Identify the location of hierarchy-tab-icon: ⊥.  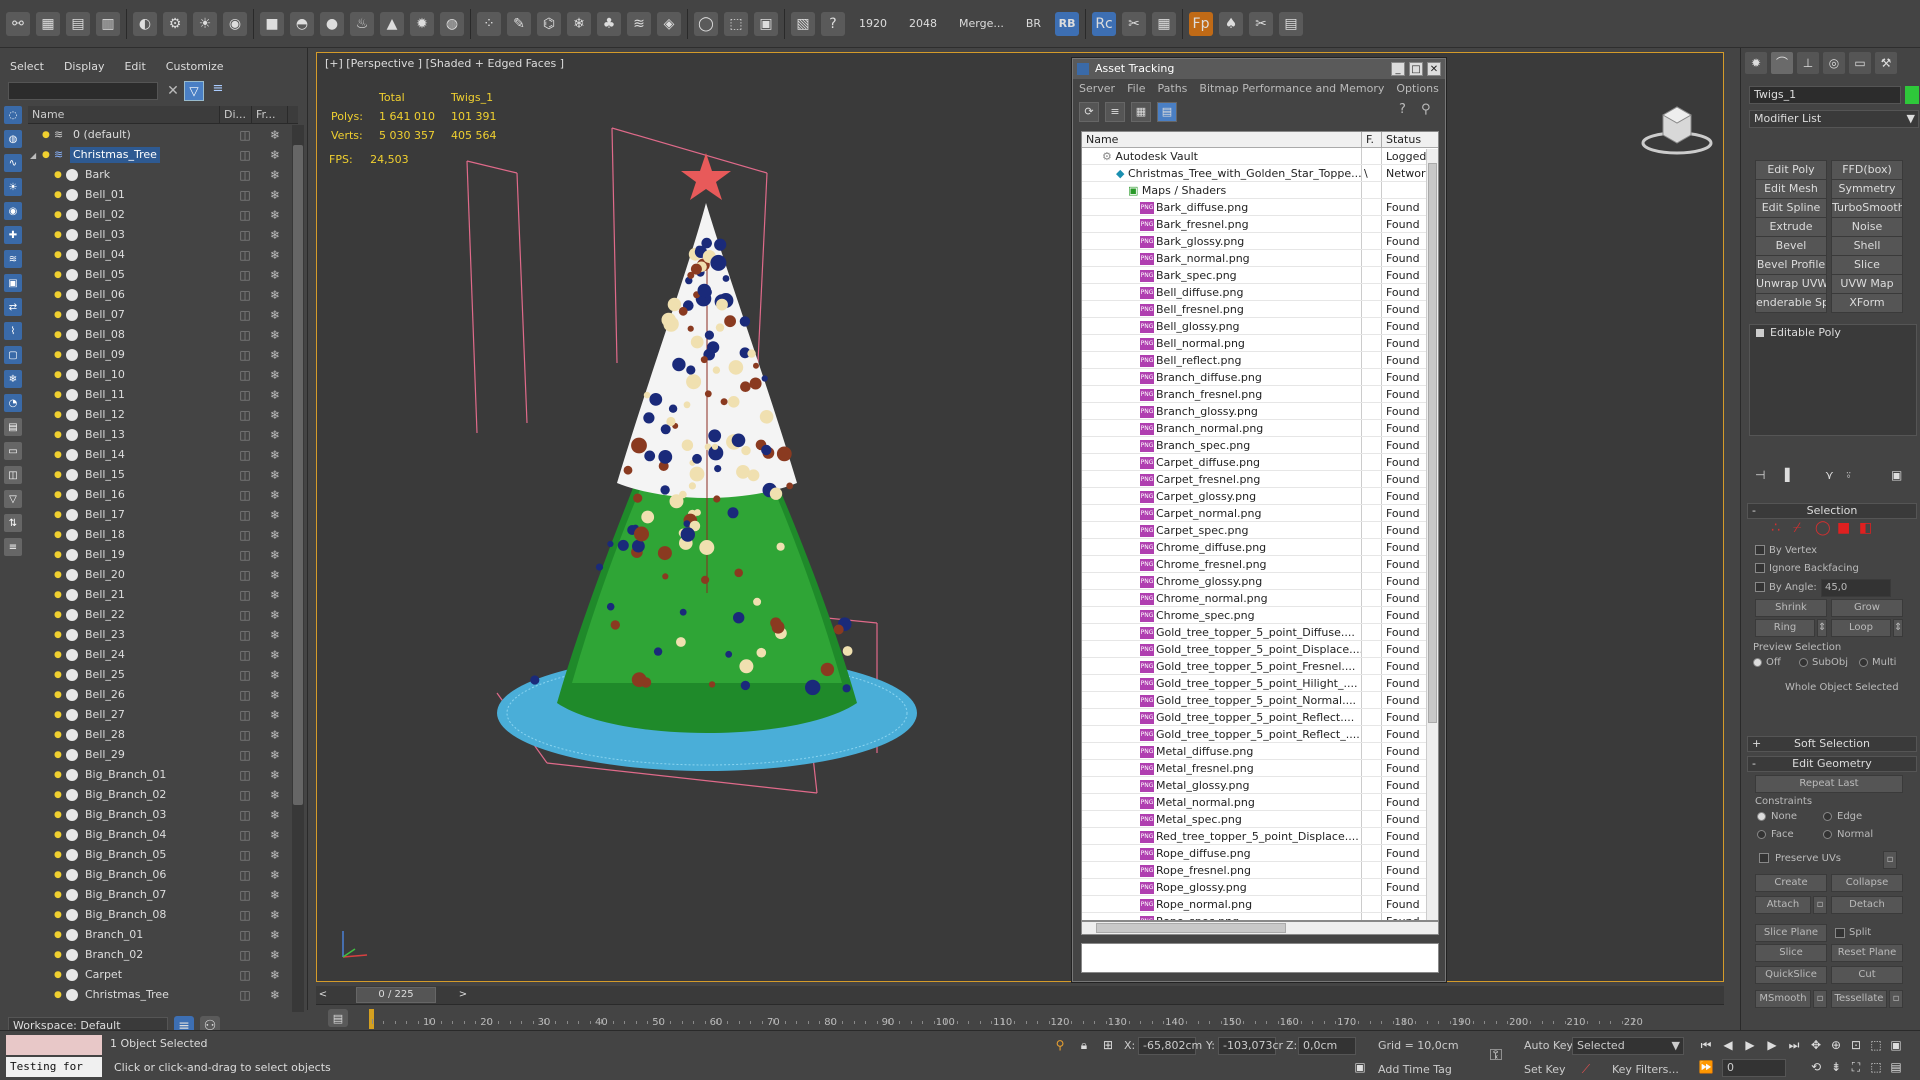
(1808, 63).